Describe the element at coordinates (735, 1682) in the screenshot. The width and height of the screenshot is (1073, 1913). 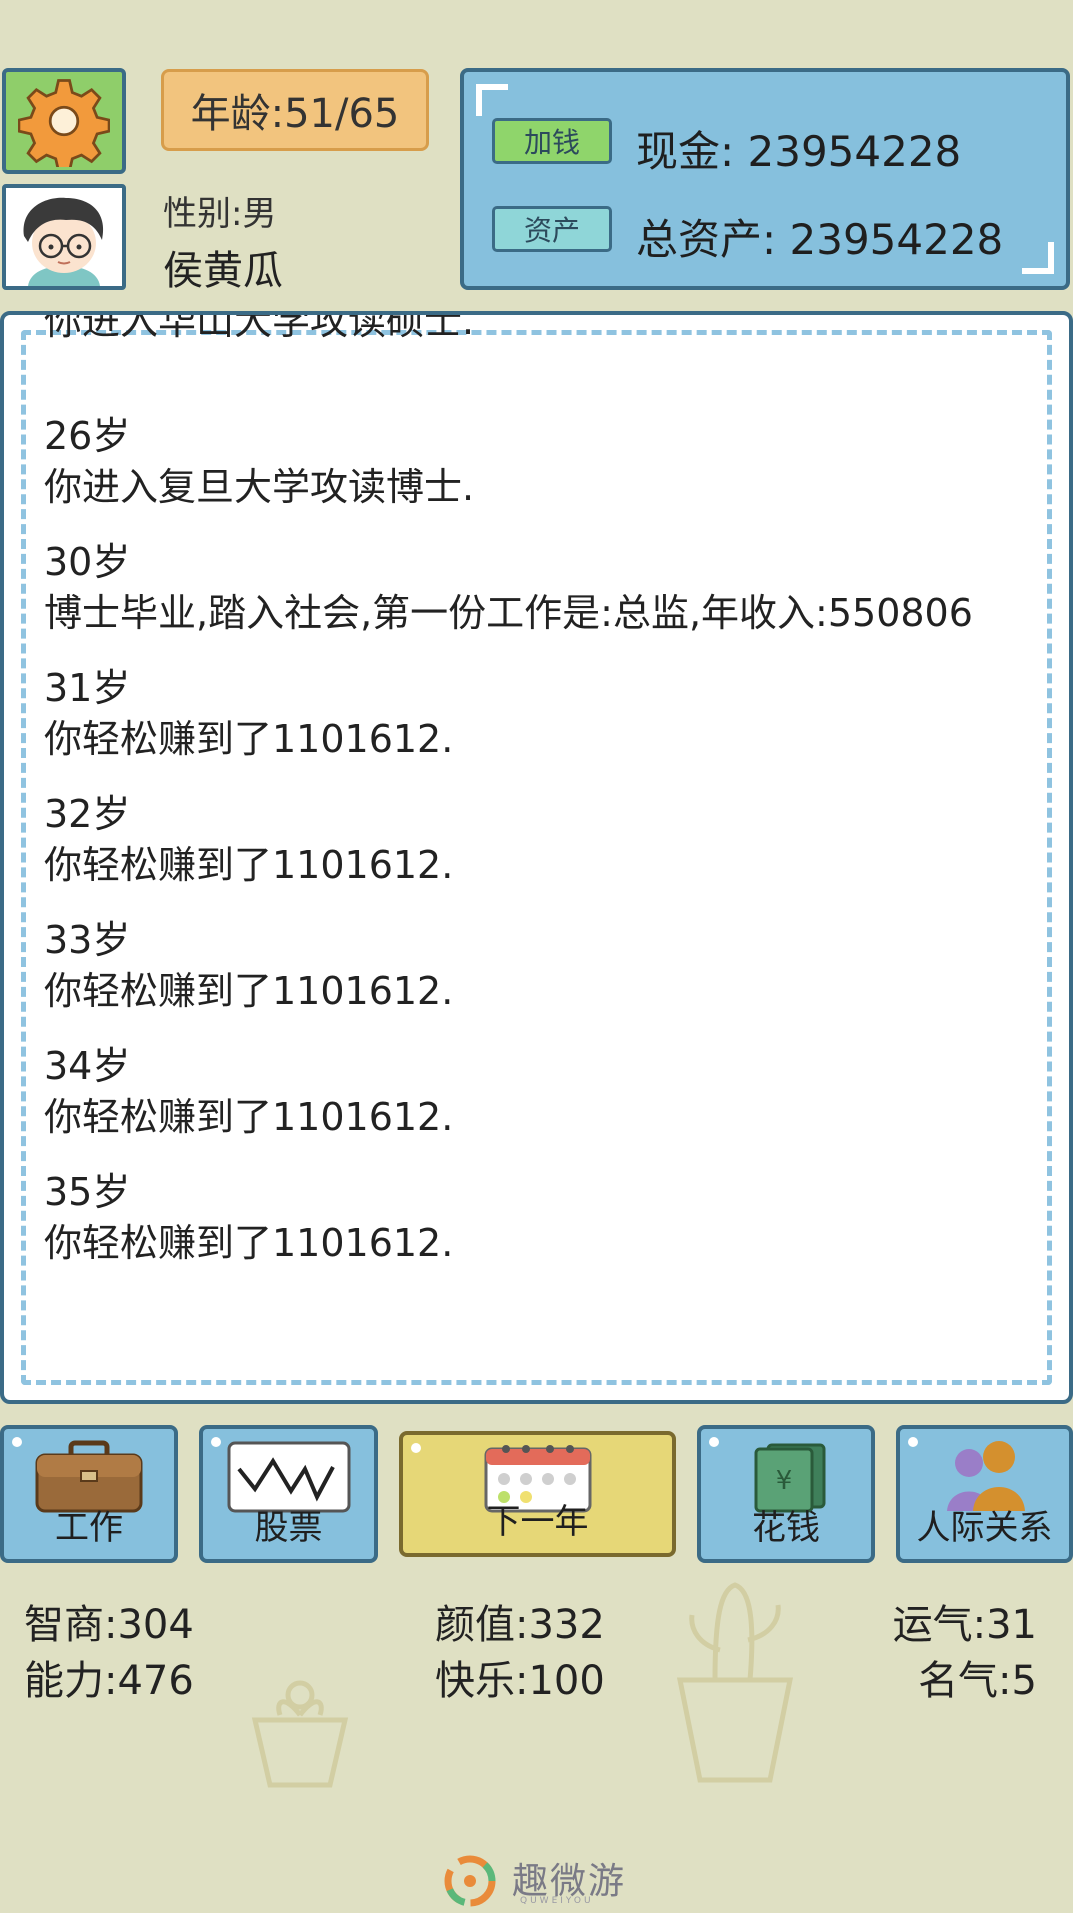
I see `cactus-doodle-icon` at that location.